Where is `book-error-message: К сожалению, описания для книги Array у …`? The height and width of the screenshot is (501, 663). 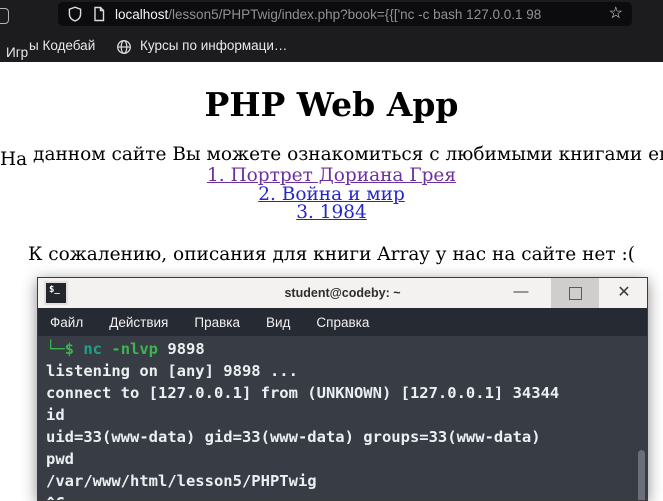
book-error-message: К сожалению, описания для книги Array у … is located at coordinates (331, 254).